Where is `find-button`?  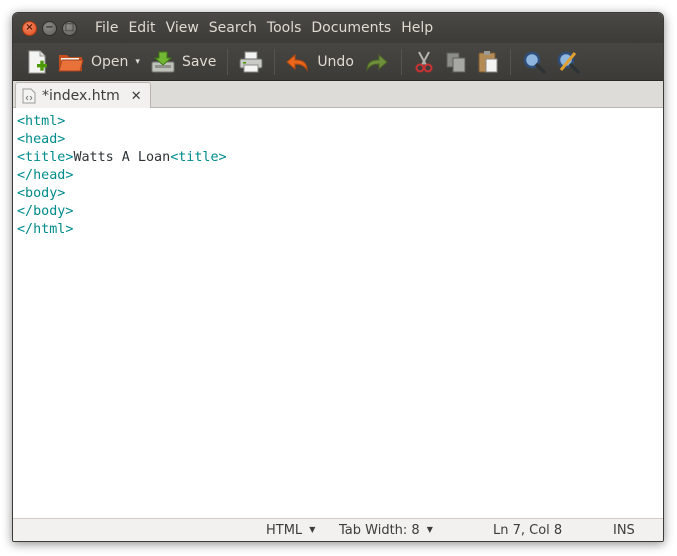 find-button is located at coordinates (534, 62).